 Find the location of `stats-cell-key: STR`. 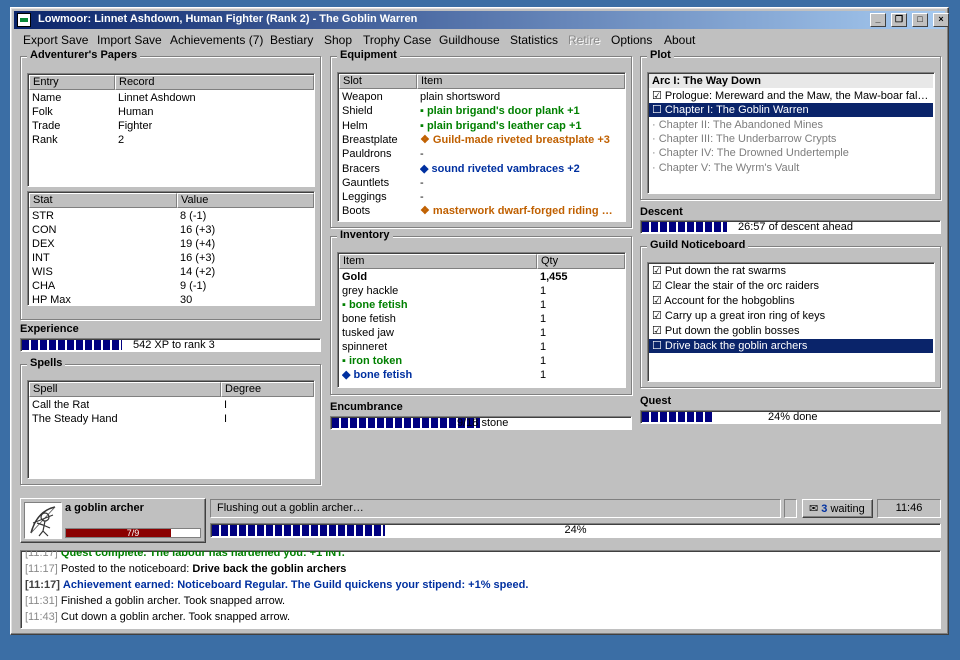

stats-cell-key: STR is located at coordinates (43, 216).